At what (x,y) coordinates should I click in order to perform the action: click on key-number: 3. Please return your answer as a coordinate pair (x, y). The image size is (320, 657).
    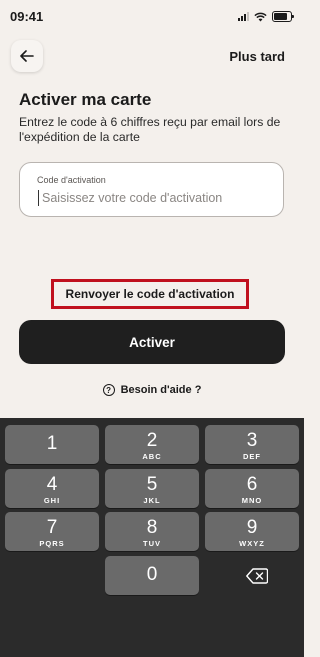
    Looking at the image, I should click on (252, 440).